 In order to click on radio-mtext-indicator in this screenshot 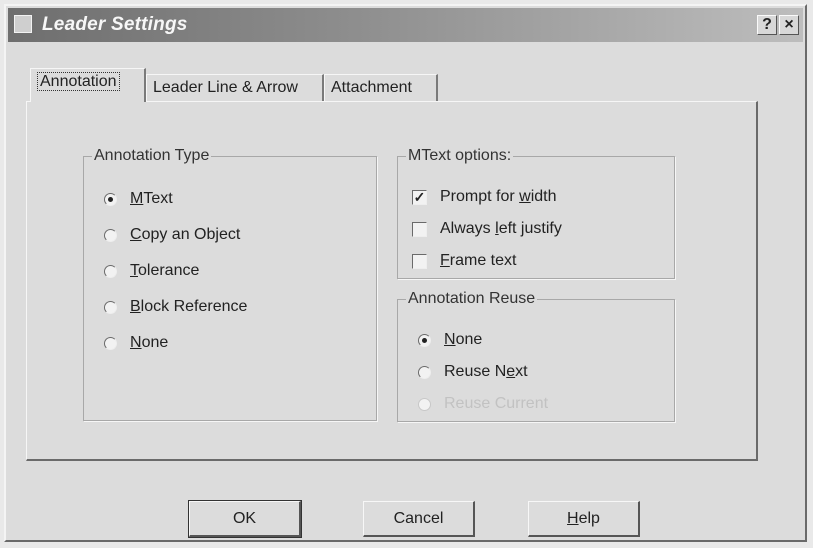, I will do `click(110, 199)`.